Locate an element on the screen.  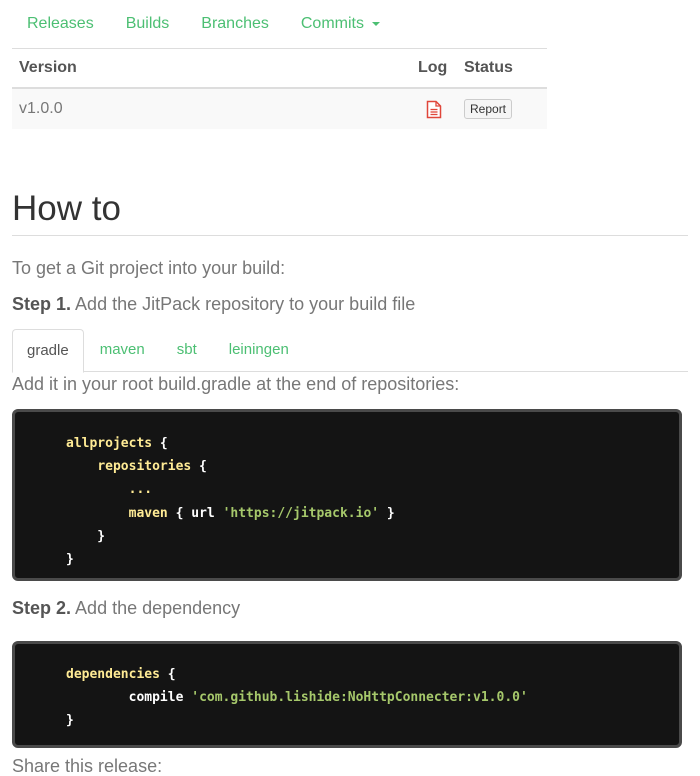
step-1-label: Step 1. is located at coordinates (42, 304).